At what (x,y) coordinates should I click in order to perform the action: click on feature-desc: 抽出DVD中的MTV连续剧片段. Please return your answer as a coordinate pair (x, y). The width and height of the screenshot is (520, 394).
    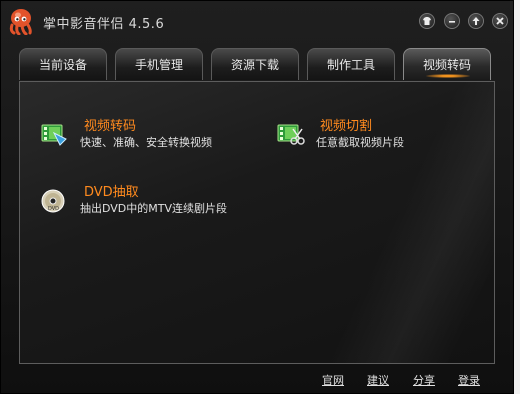
    Looking at the image, I should click on (154, 208).